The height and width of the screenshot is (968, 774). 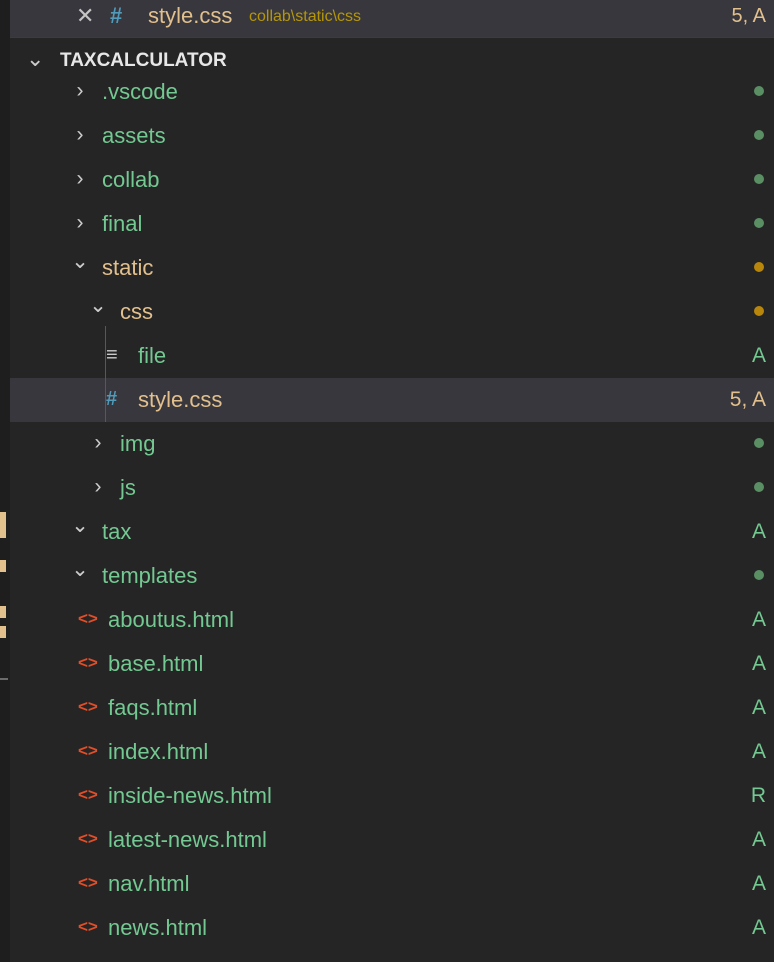 I want to click on tree-folder-row: ⌄ css, so click(x=392, y=312).